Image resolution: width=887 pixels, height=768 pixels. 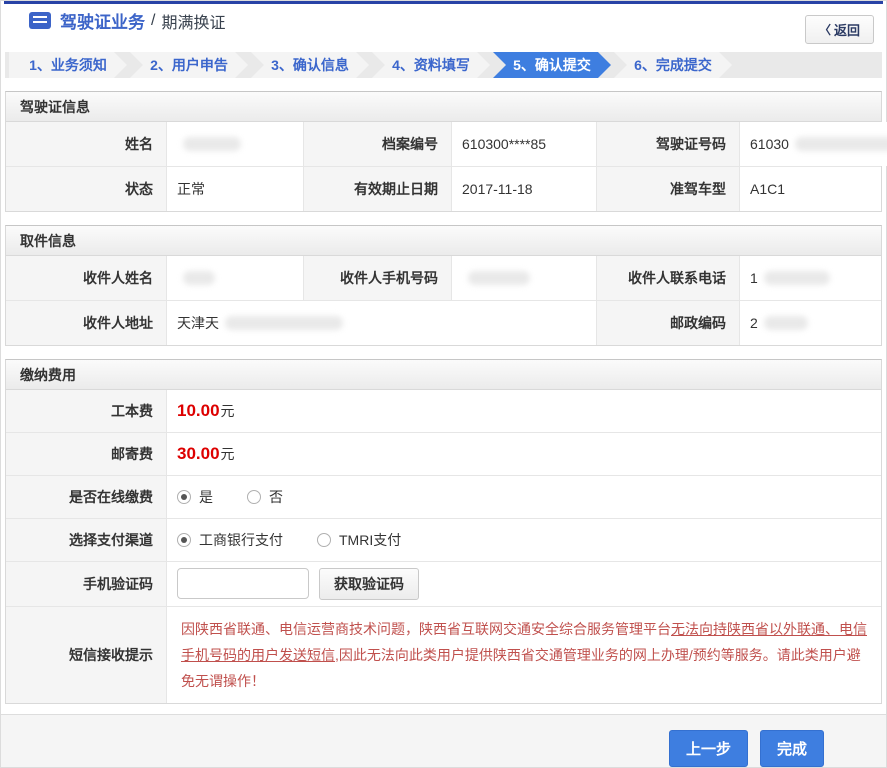 I want to click on table-row: 工本费 10.00 元, so click(x=443, y=410).